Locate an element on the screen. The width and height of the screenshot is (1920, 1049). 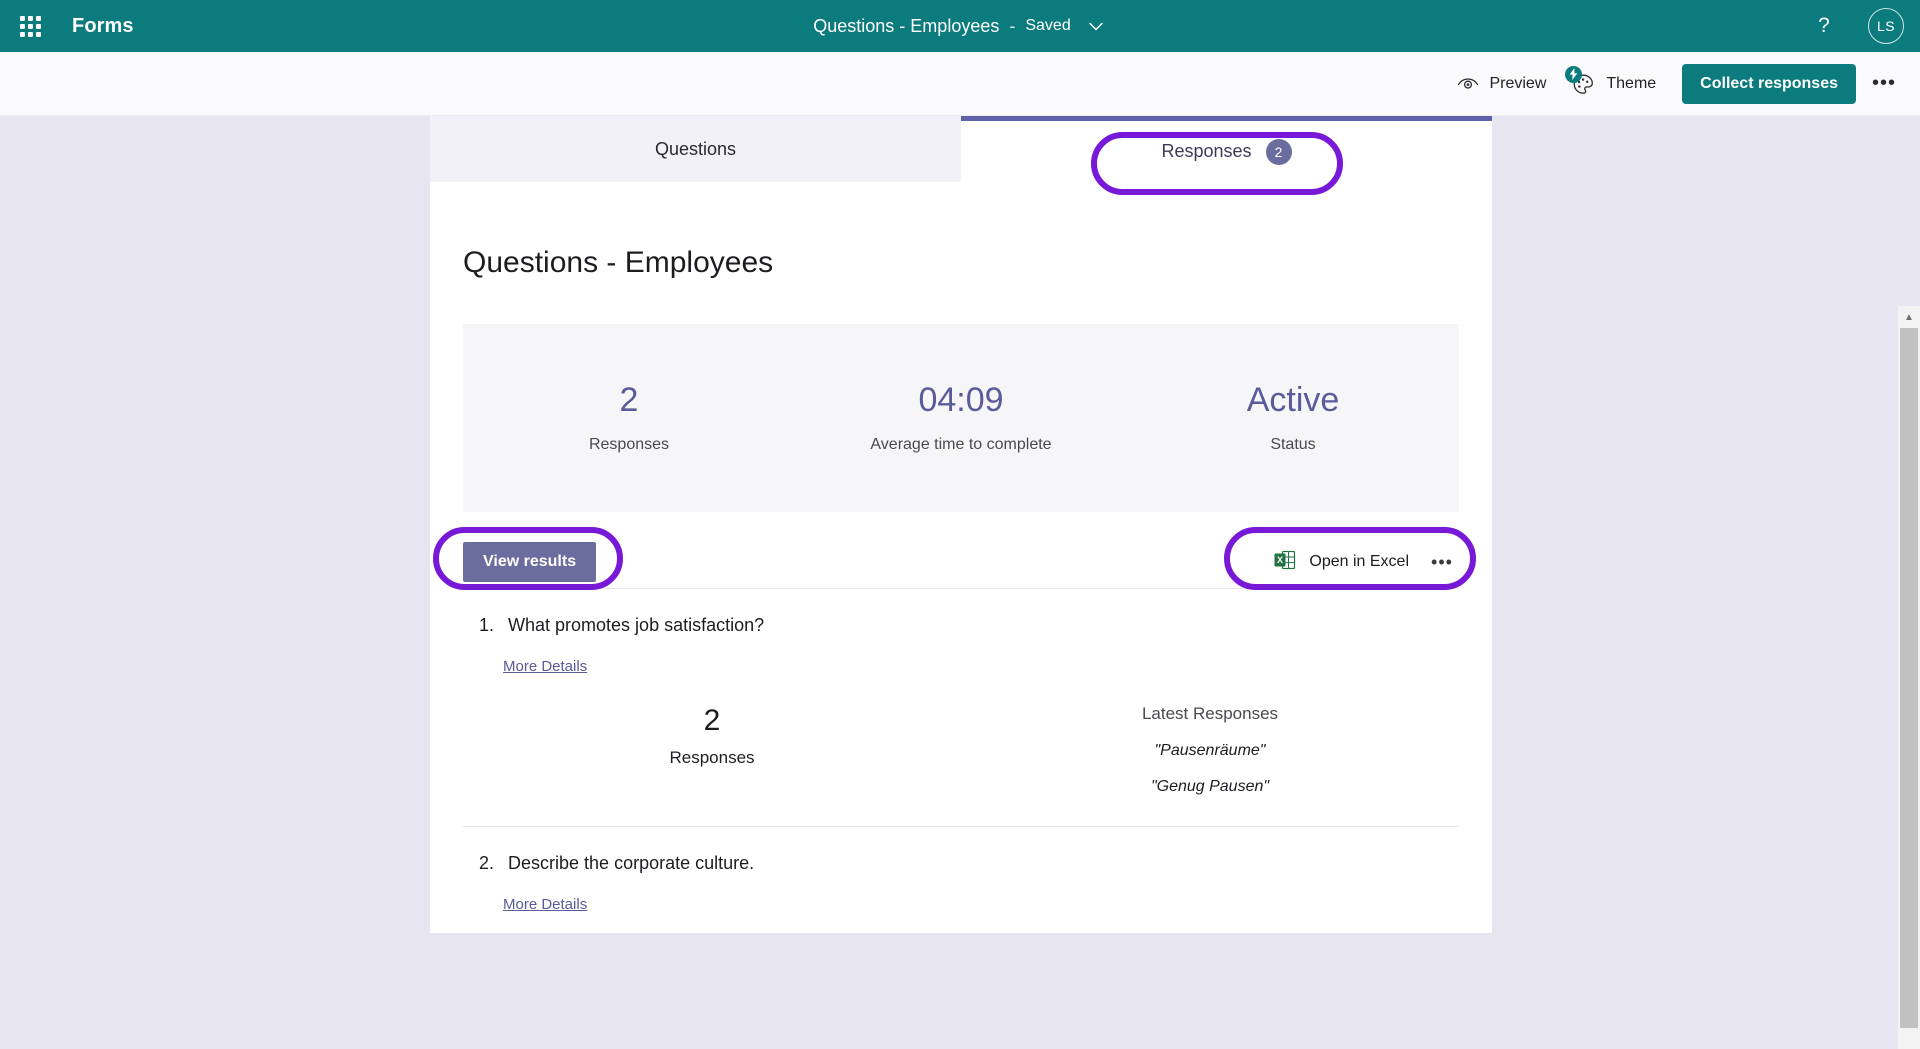
tab-responses-badge: 2 is located at coordinates (1278, 151).